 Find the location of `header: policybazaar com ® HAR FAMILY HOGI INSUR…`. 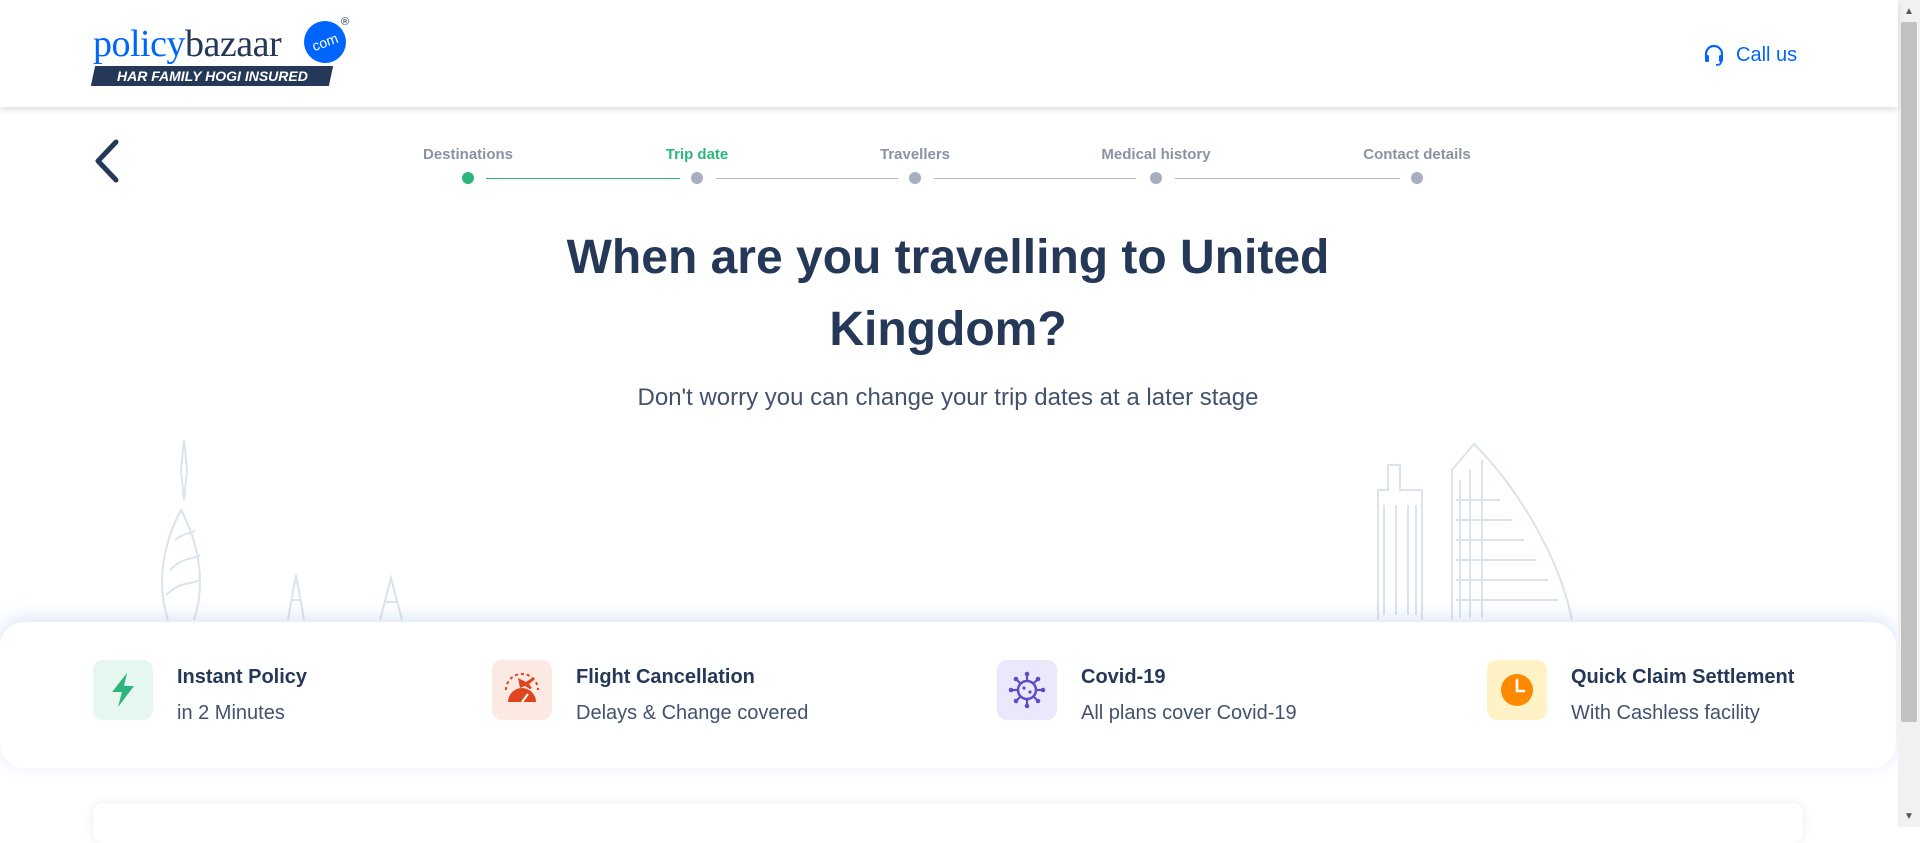

header: policybazaar com ® HAR FAMILY HOGI INSUR… is located at coordinates (949, 53).